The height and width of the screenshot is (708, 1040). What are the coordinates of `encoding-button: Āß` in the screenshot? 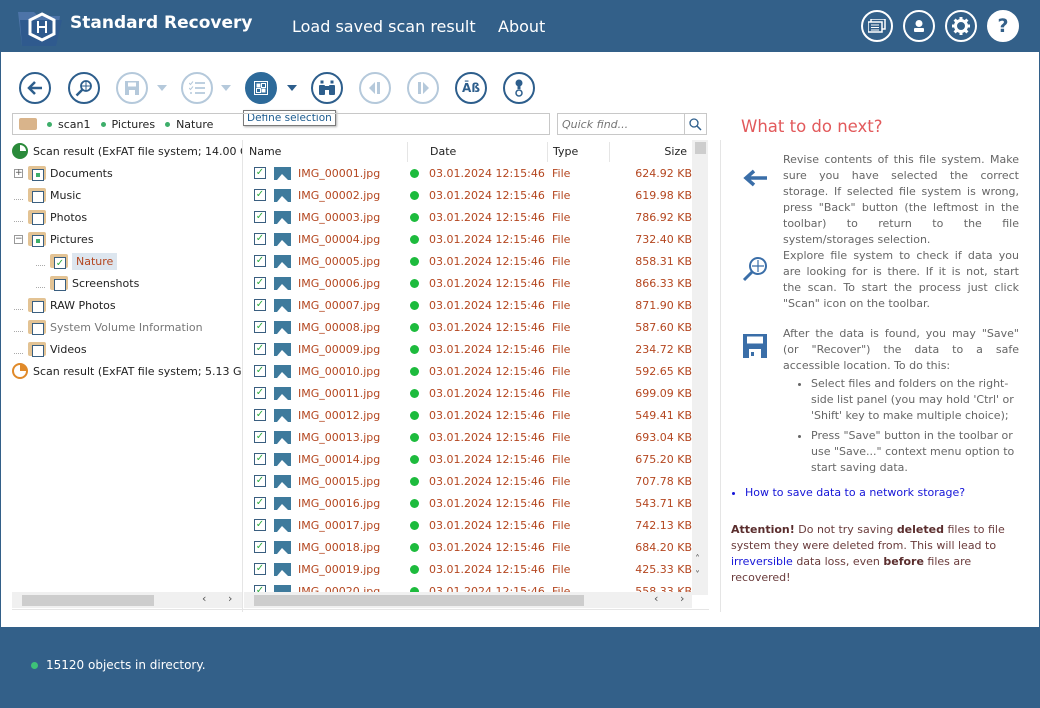 It's located at (471, 88).